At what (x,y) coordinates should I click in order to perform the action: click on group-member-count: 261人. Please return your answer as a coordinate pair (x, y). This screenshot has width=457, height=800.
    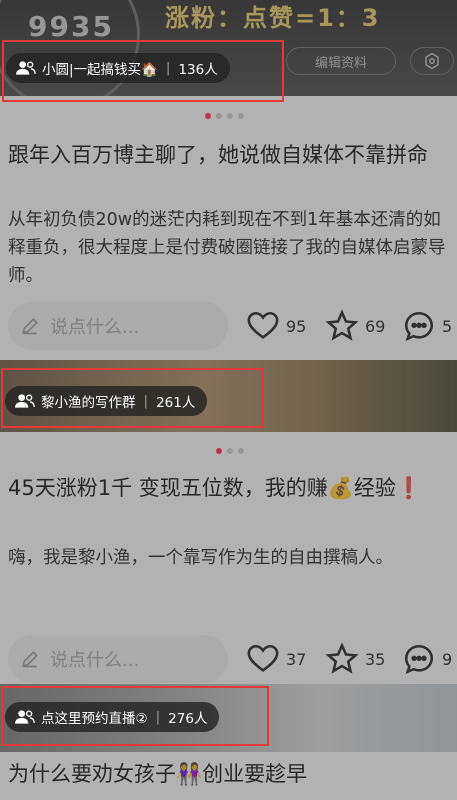
    Looking at the image, I should click on (176, 403).